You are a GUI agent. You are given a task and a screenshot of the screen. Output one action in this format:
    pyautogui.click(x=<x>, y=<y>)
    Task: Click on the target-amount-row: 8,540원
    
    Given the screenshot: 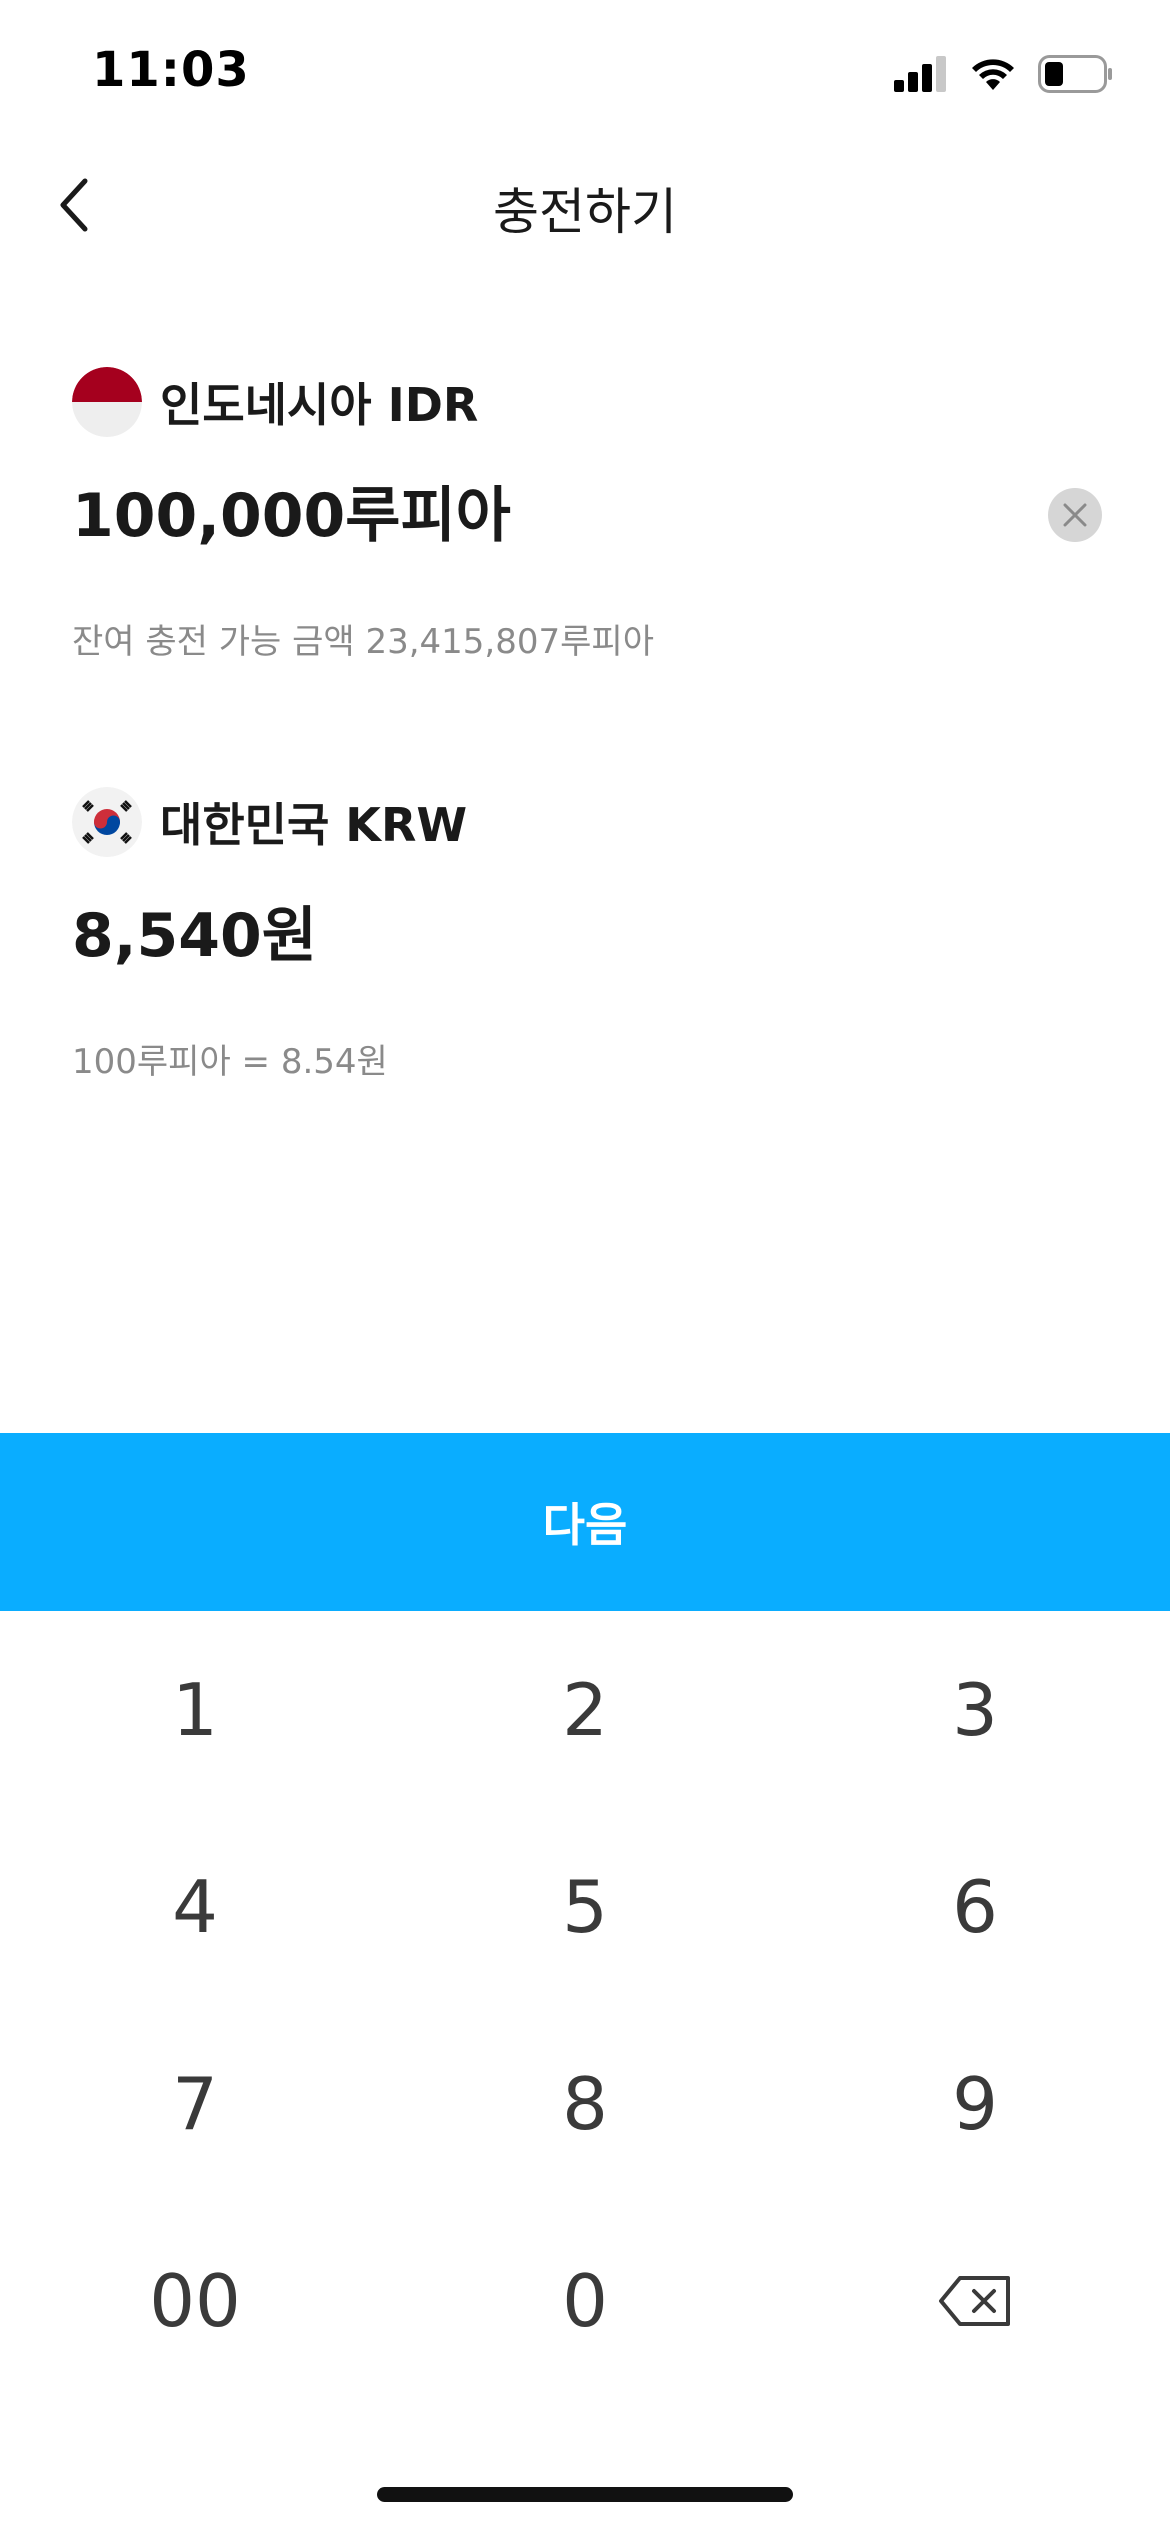 What is the action you would take?
    pyautogui.click(x=587, y=936)
    